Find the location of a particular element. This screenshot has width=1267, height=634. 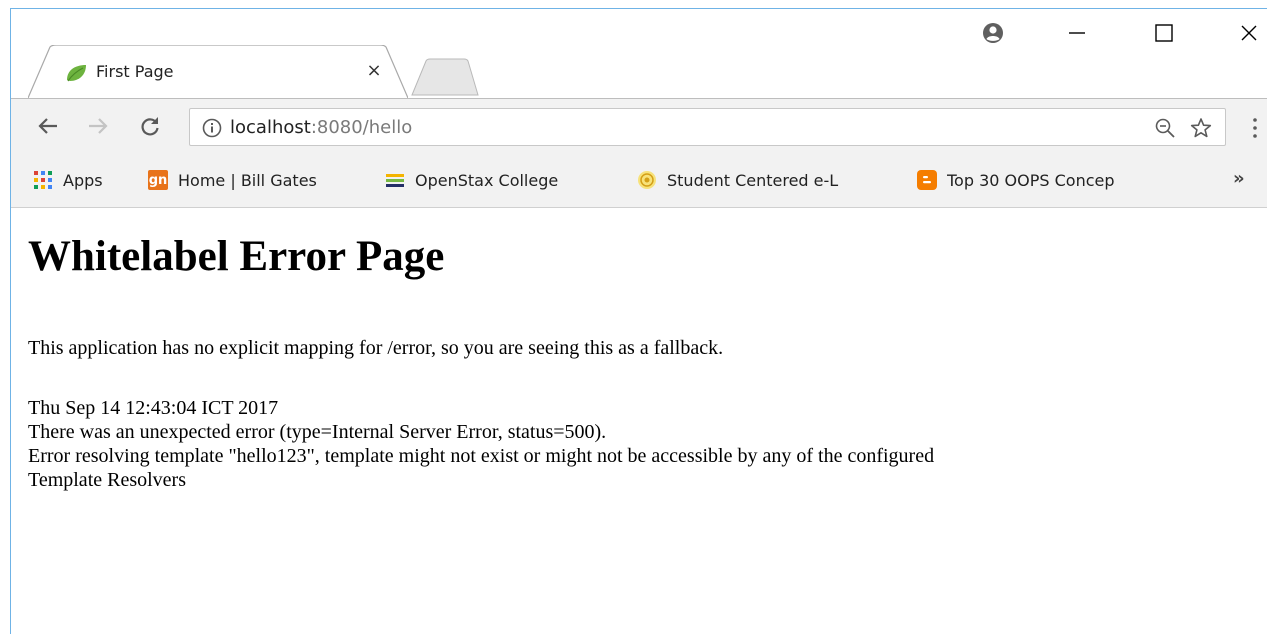

back-arrow-icon is located at coordinates (48, 126).